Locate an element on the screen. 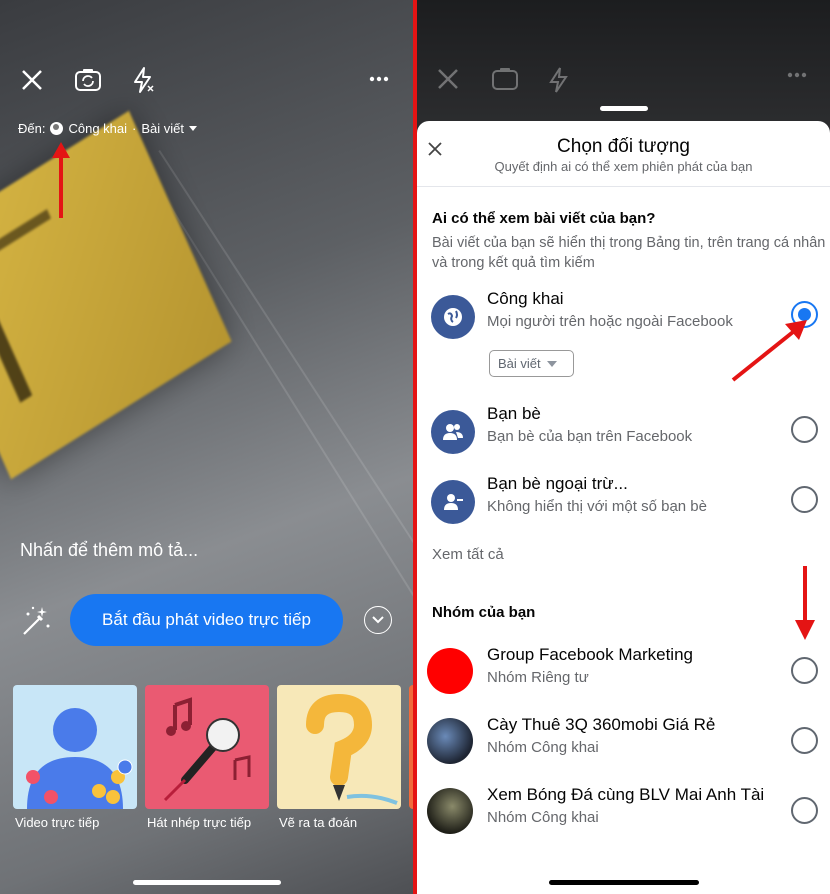 The width and height of the screenshot is (830, 894). sheet-grabber is located at coordinates (624, 108).